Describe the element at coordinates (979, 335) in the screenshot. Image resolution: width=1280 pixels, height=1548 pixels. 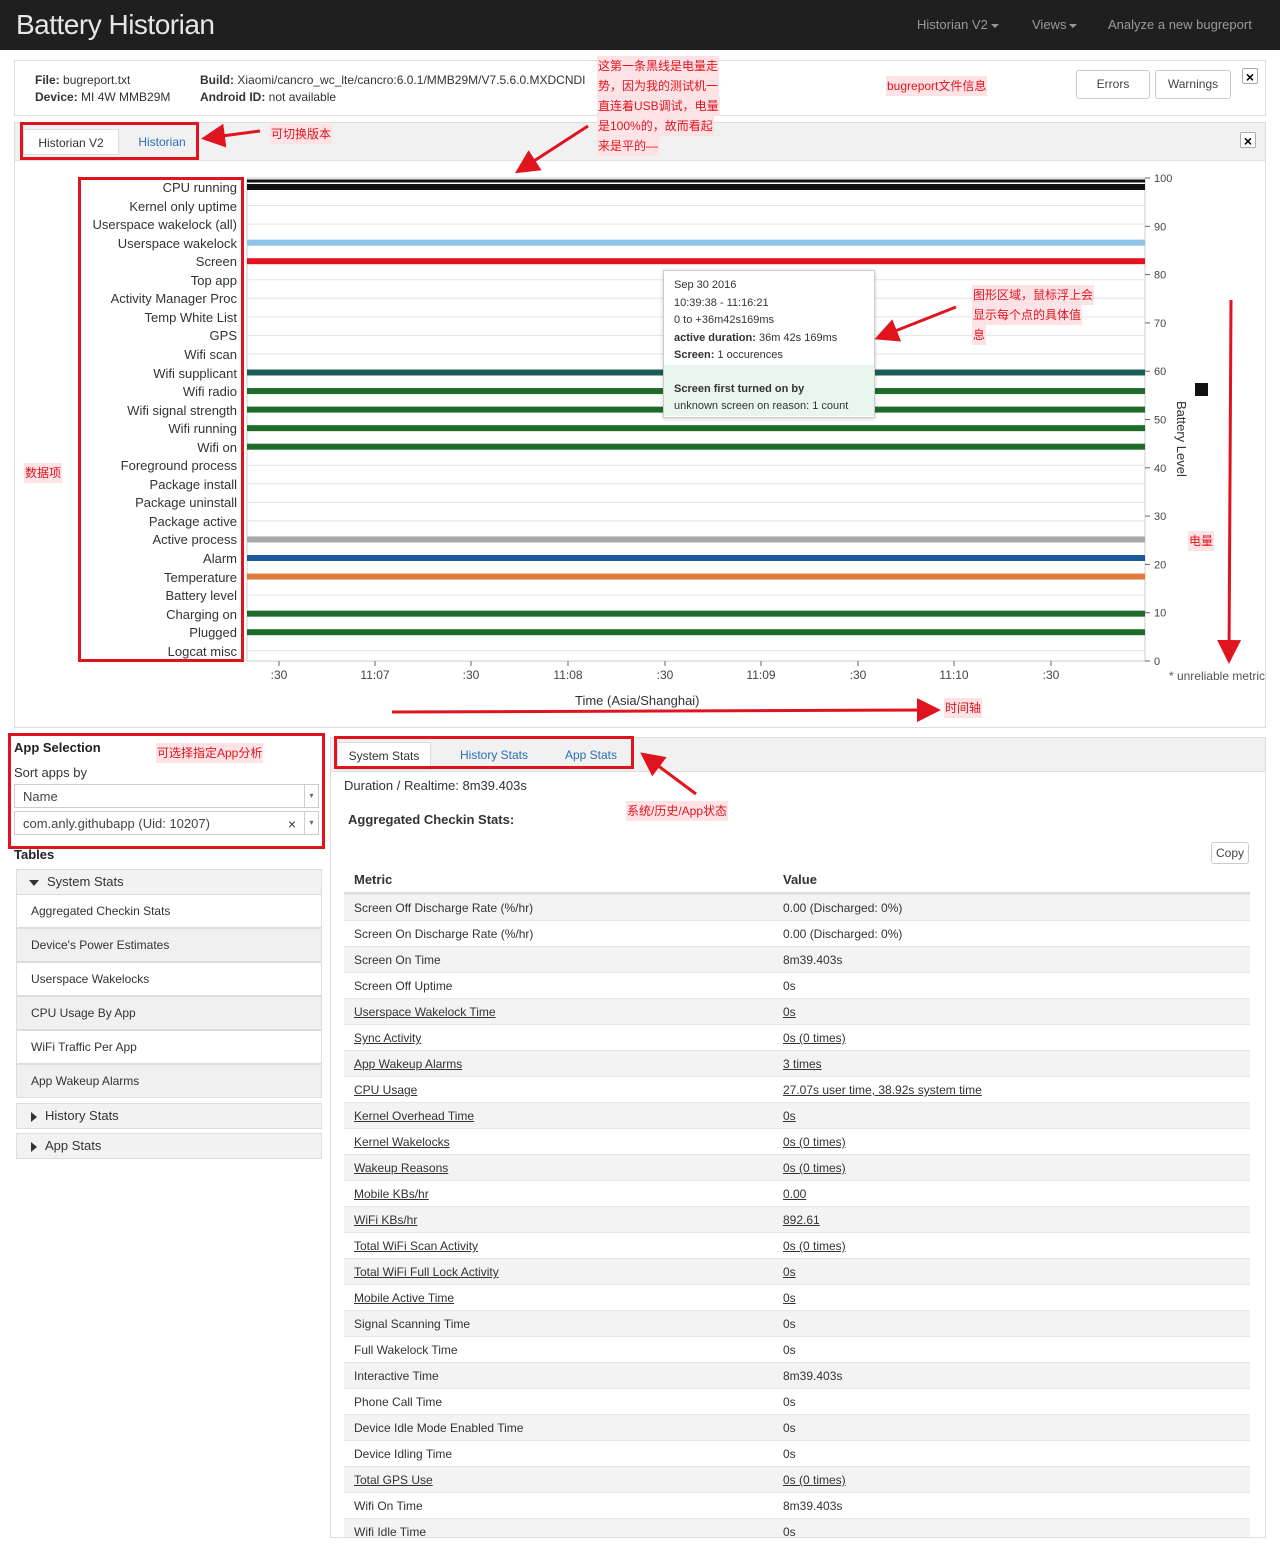
I see `annotation-line: 息` at that location.